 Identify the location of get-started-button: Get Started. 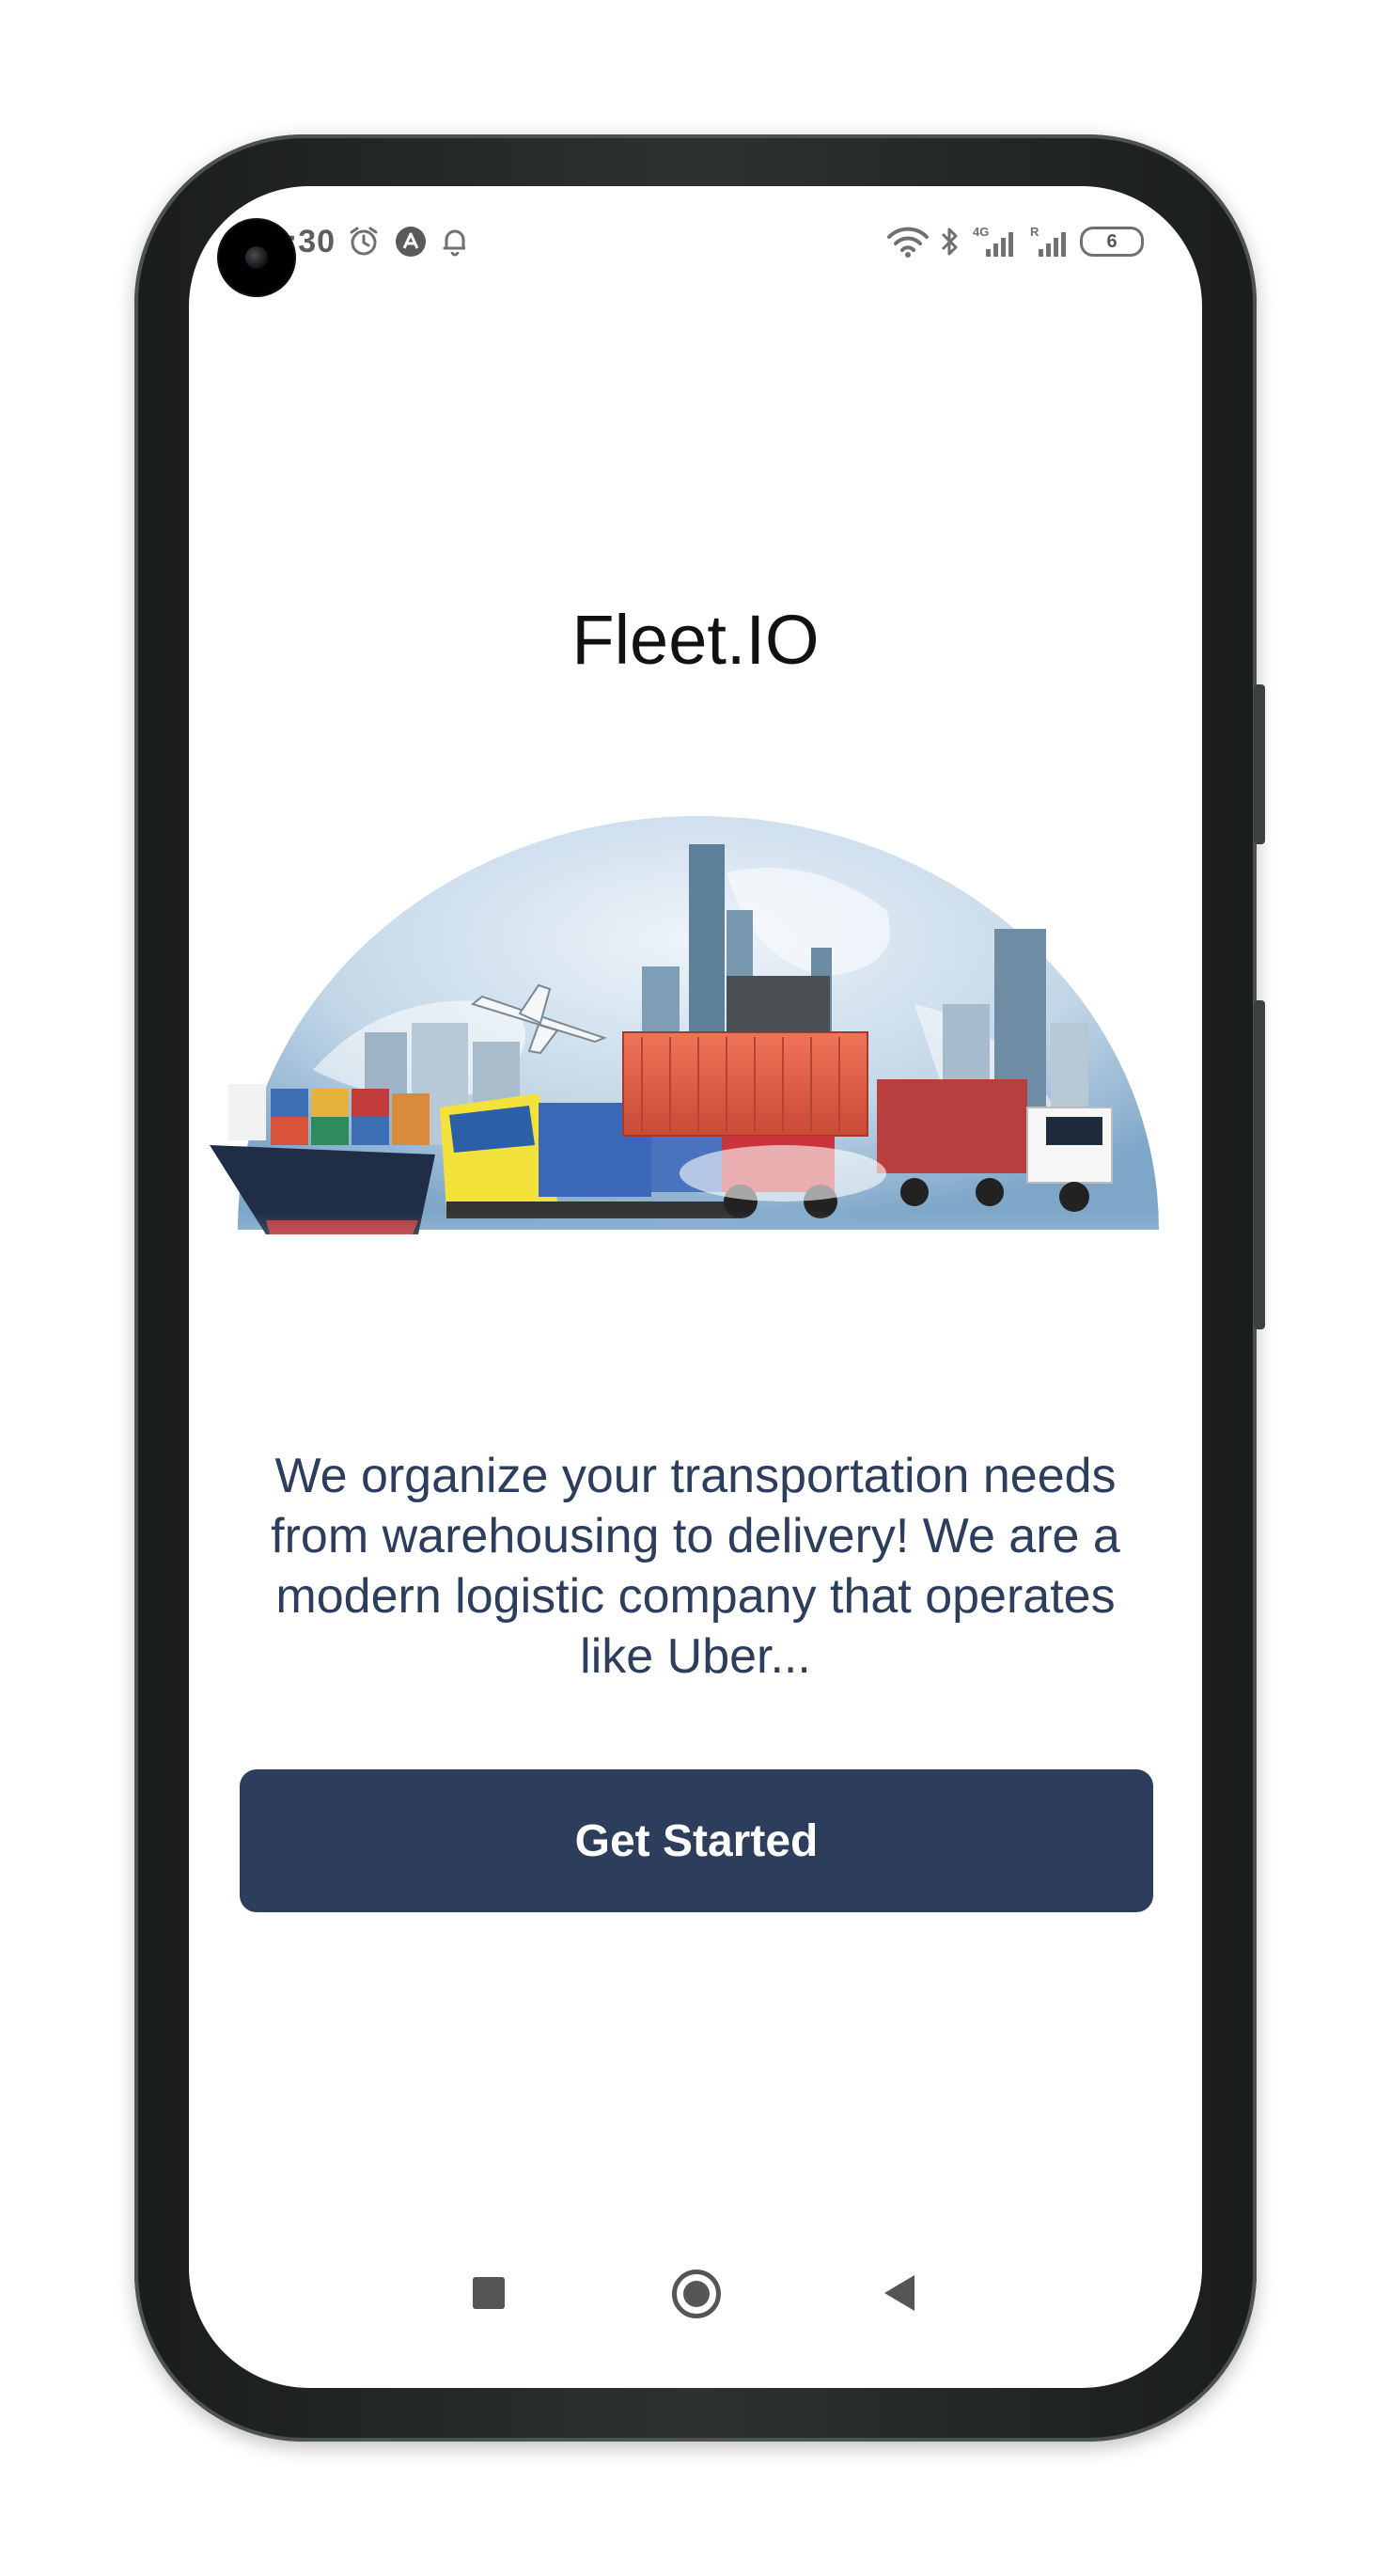
(696, 1841).